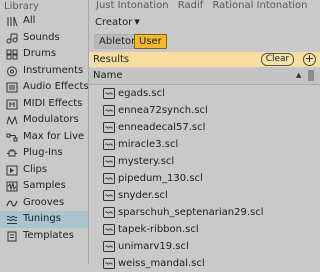  What do you see at coordinates (204, 161) in the screenshot?
I see `list-item: mystery.scl` at bounding box center [204, 161].